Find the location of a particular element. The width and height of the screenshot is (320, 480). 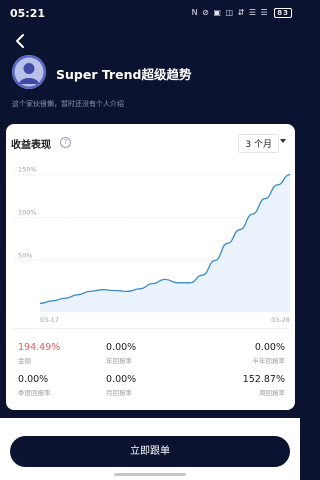

divider is located at coordinates (150, 328).